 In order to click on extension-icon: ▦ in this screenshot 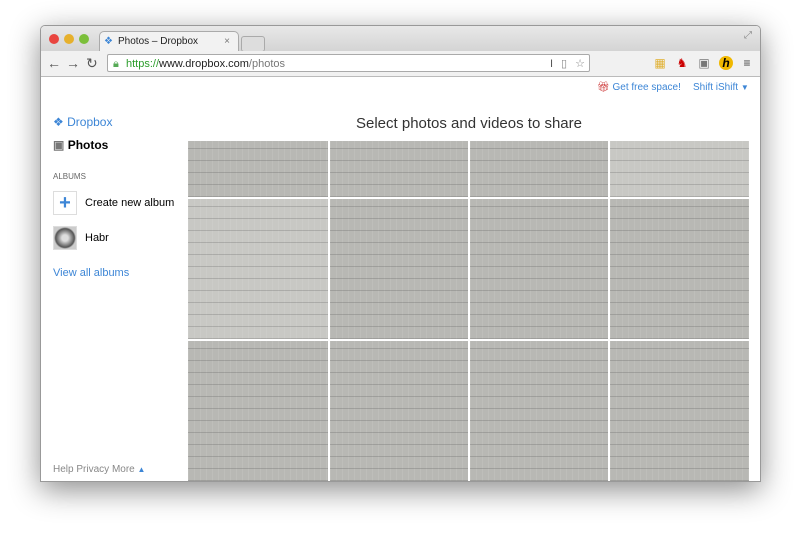, I will do `click(660, 63)`.